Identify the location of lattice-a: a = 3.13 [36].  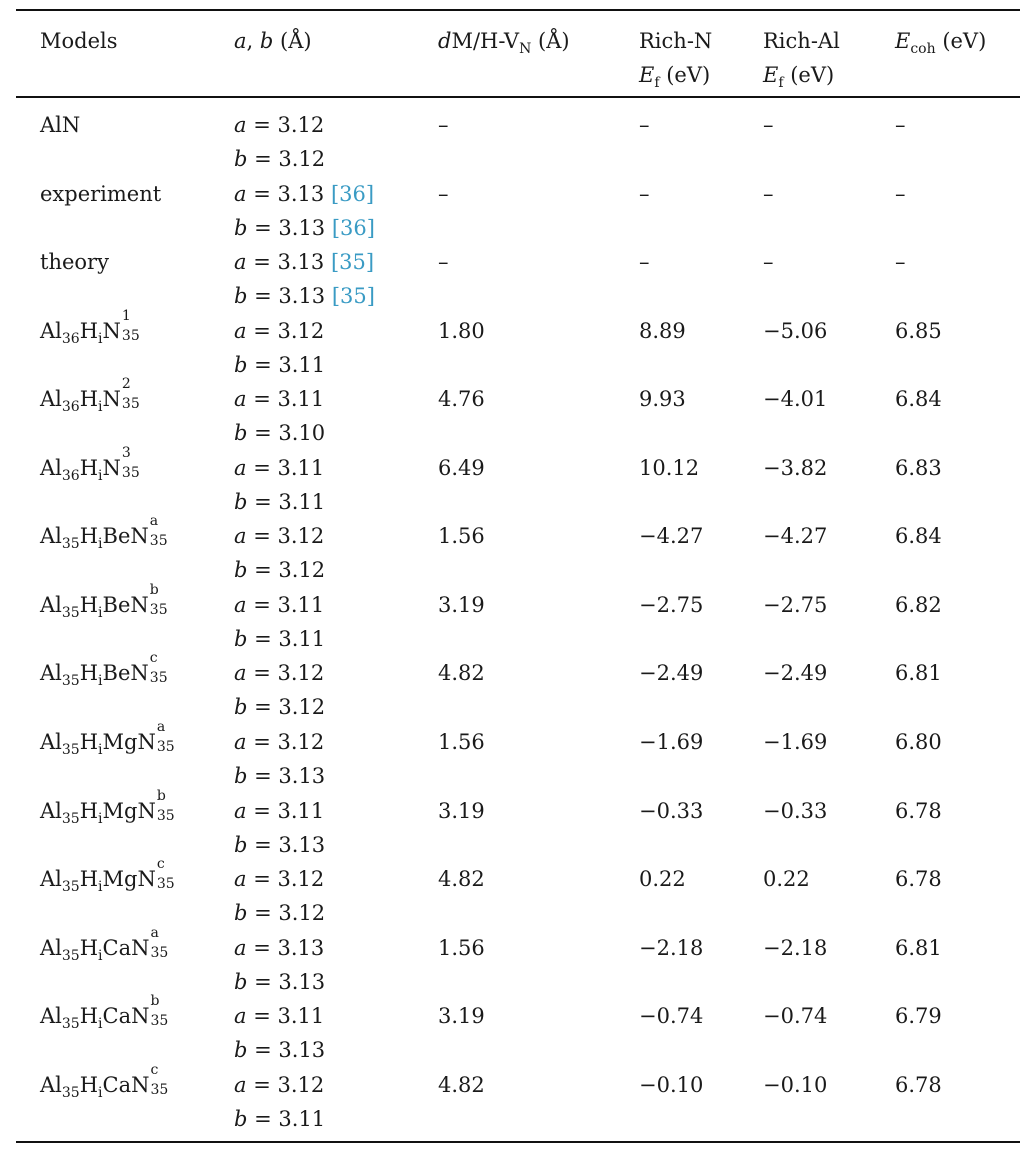
(304, 193).